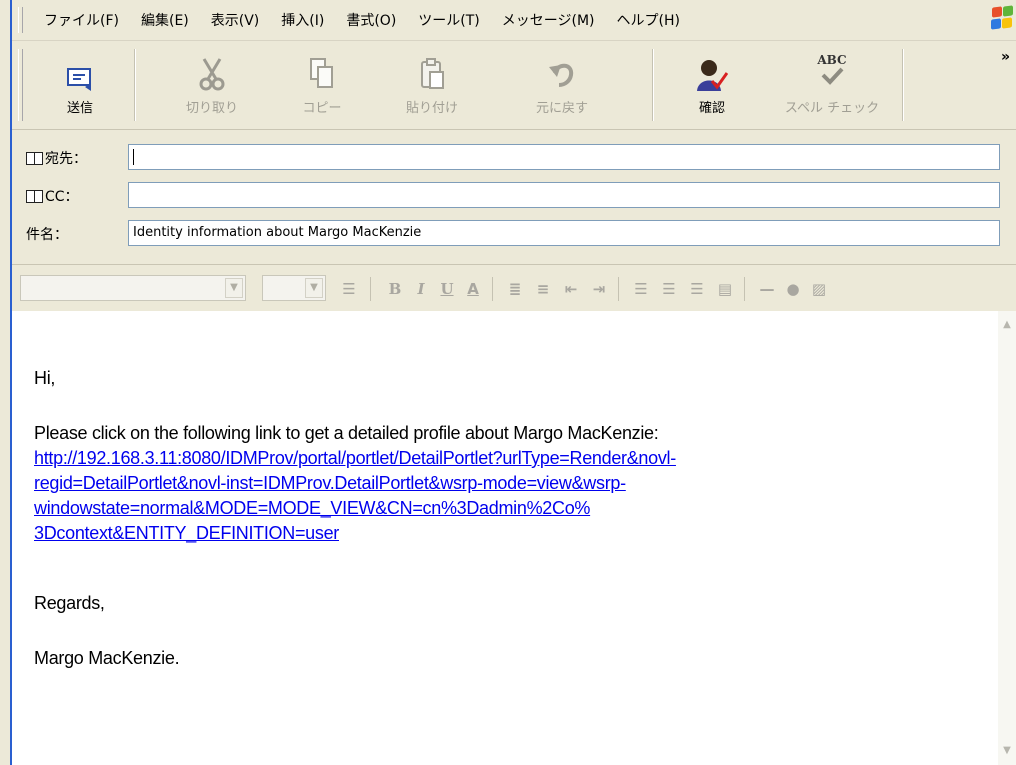 This screenshot has height=765, width=1016. I want to click on copy-label: コピー, so click(322, 108).